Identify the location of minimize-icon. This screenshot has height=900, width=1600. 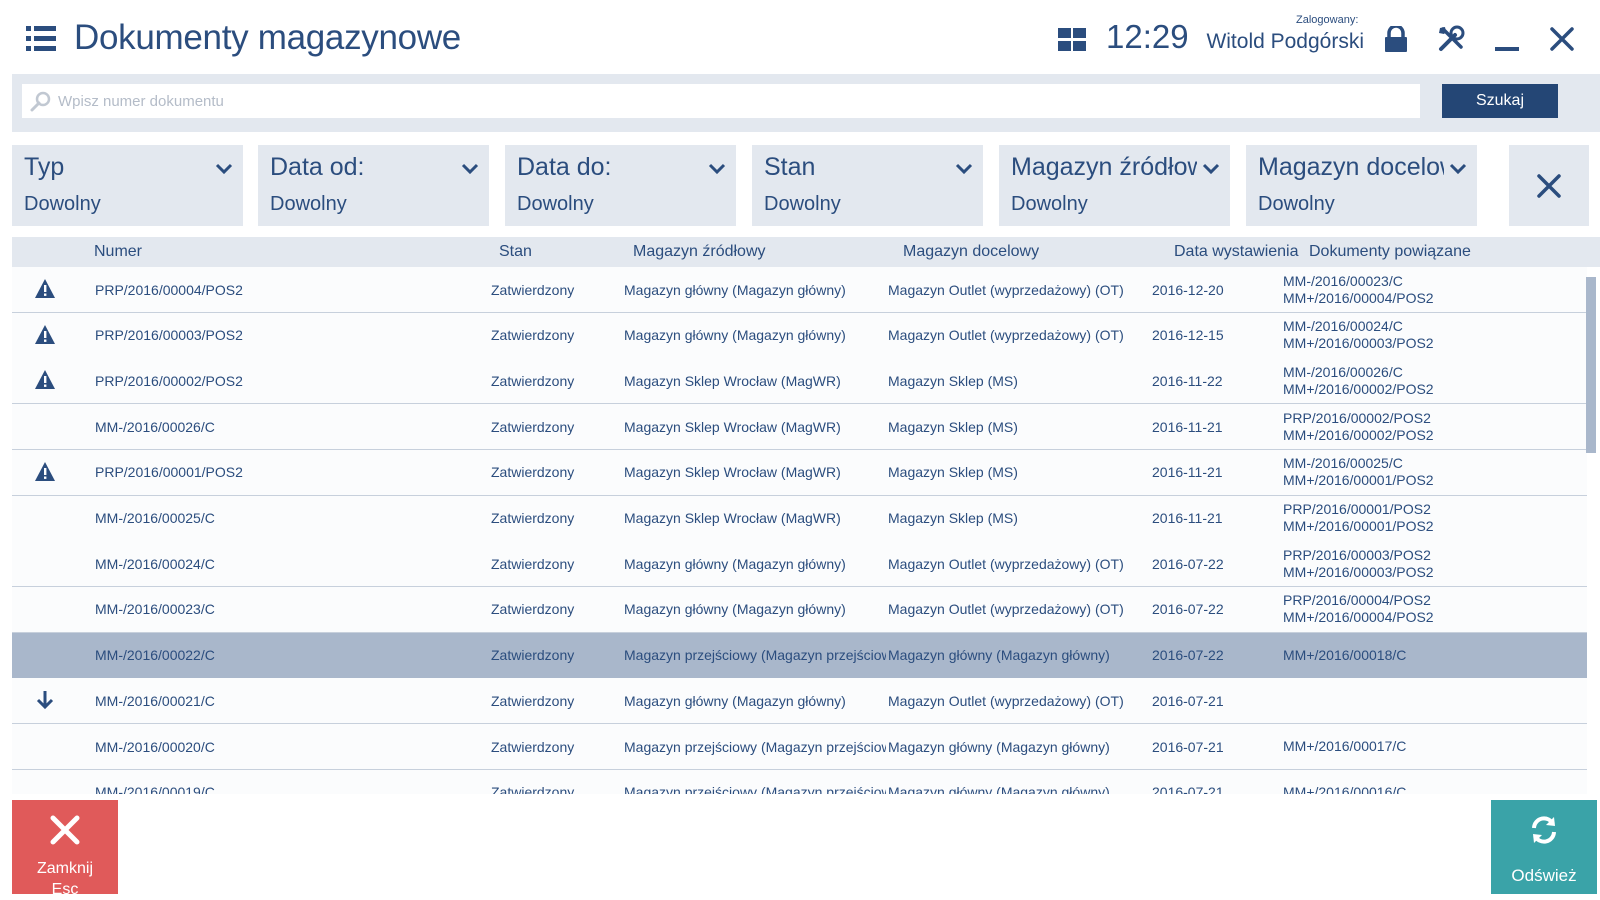
(1507, 39).